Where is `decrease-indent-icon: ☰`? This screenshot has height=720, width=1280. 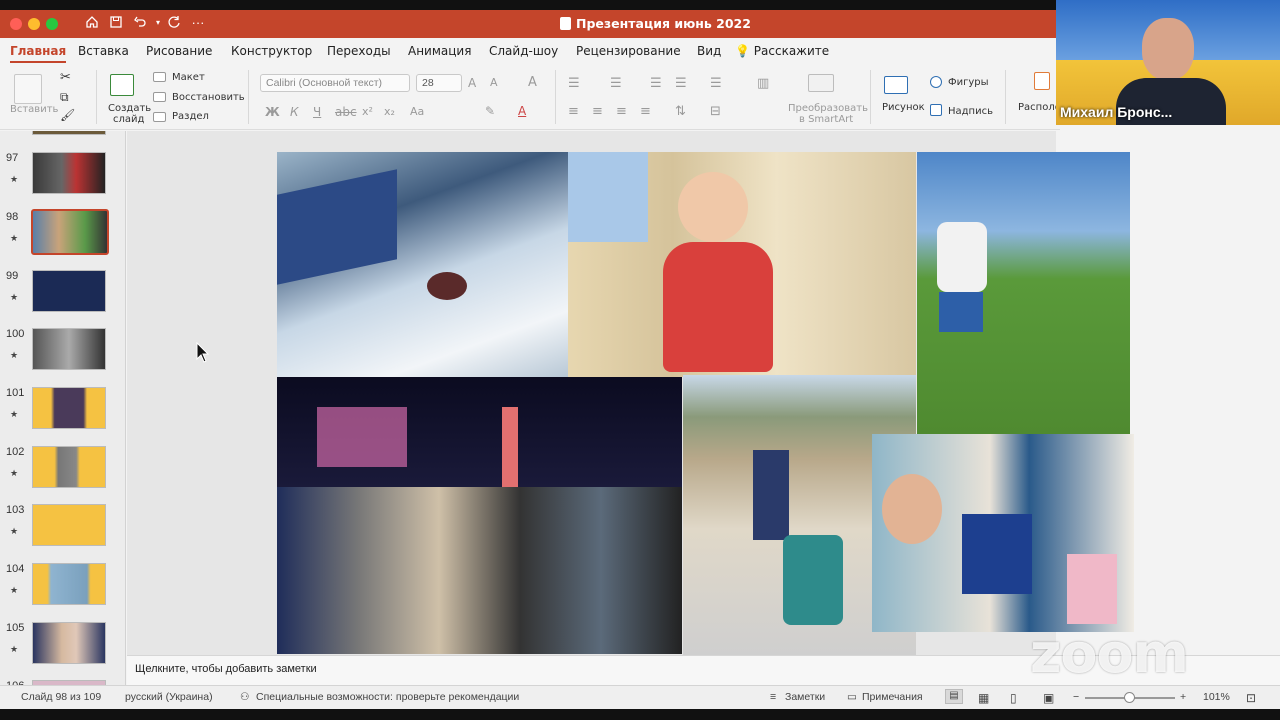
decrease-indent-icon: ☰ is located at coordinates (656, 83).